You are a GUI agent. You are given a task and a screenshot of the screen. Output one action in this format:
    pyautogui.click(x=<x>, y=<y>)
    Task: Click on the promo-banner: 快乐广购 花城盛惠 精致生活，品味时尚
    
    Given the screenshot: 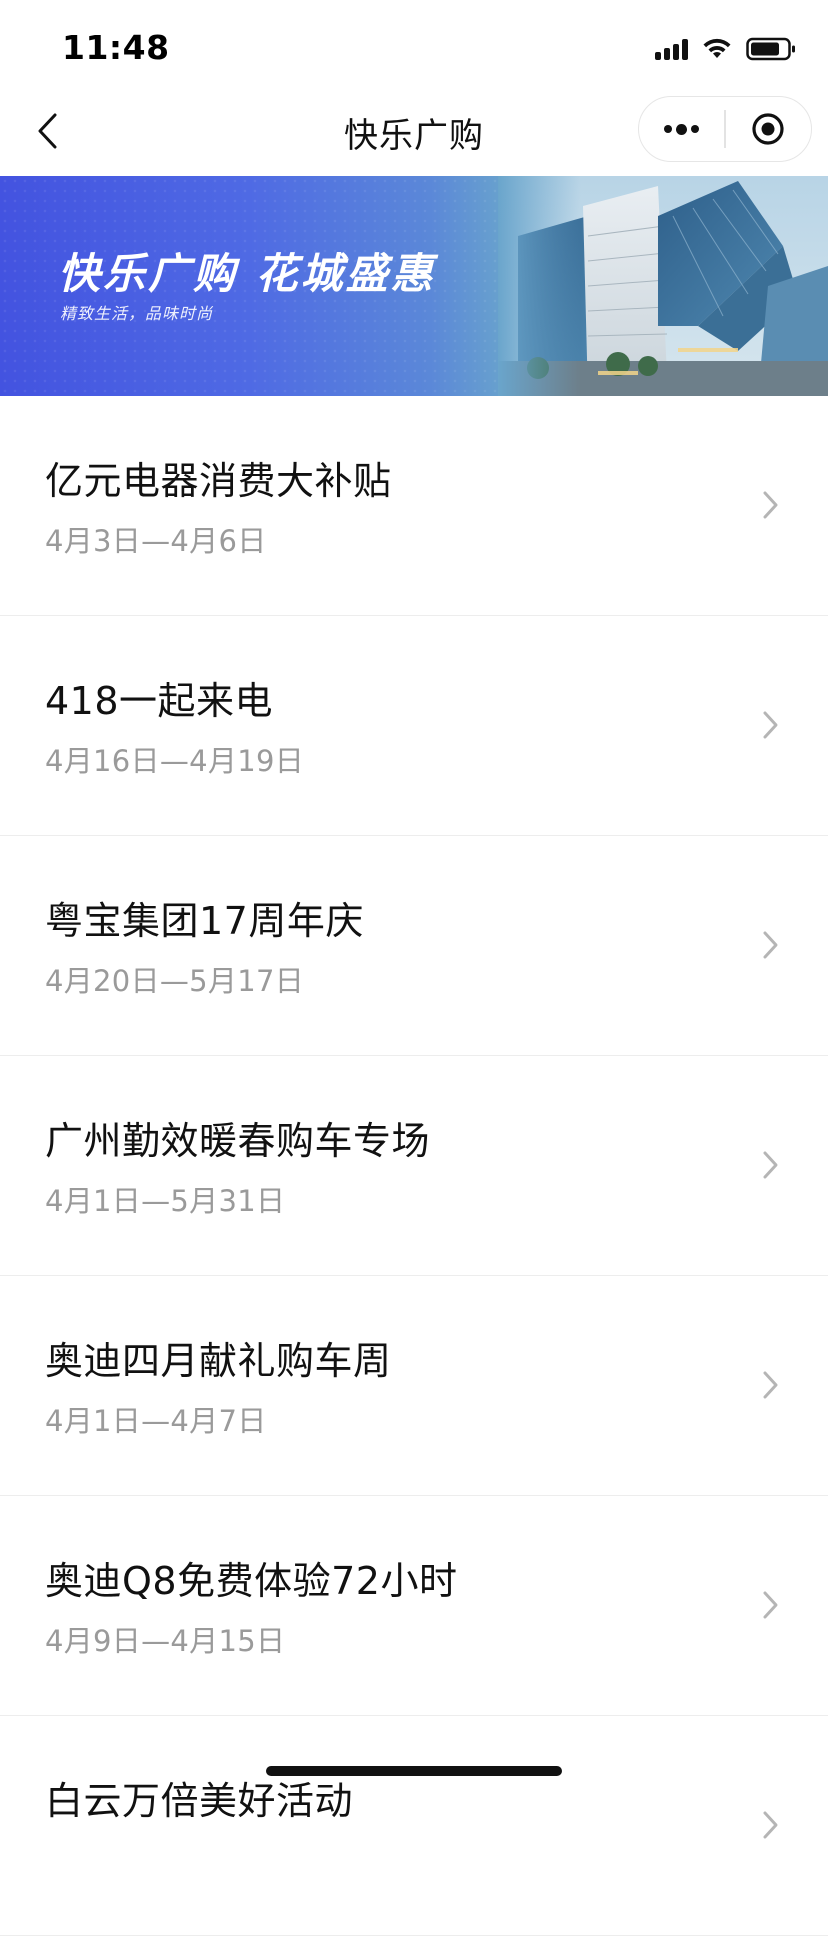 What is the action you would take?
    pyautogui.click(x=414, y=286)
    